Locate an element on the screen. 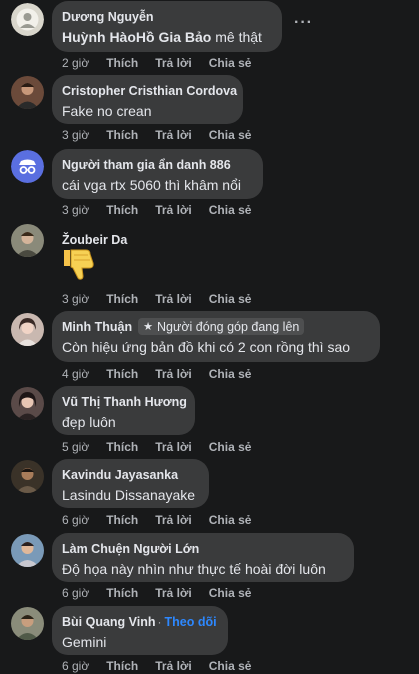  comment-text: Huỳnh HàoHồ Gia Bảo mê thật is located at coordinates (166, 37).